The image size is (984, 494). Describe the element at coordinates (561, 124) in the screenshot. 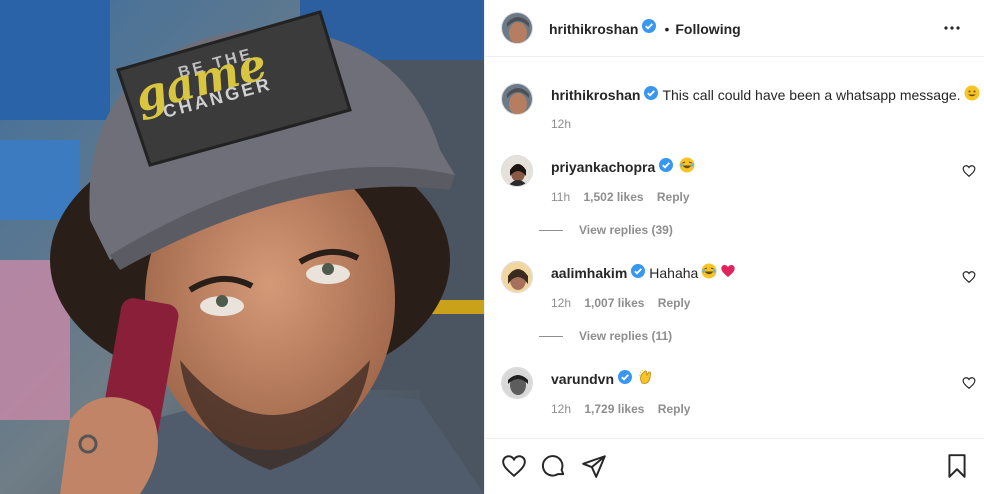

I see `caption-timestamp: 12h` at that location.